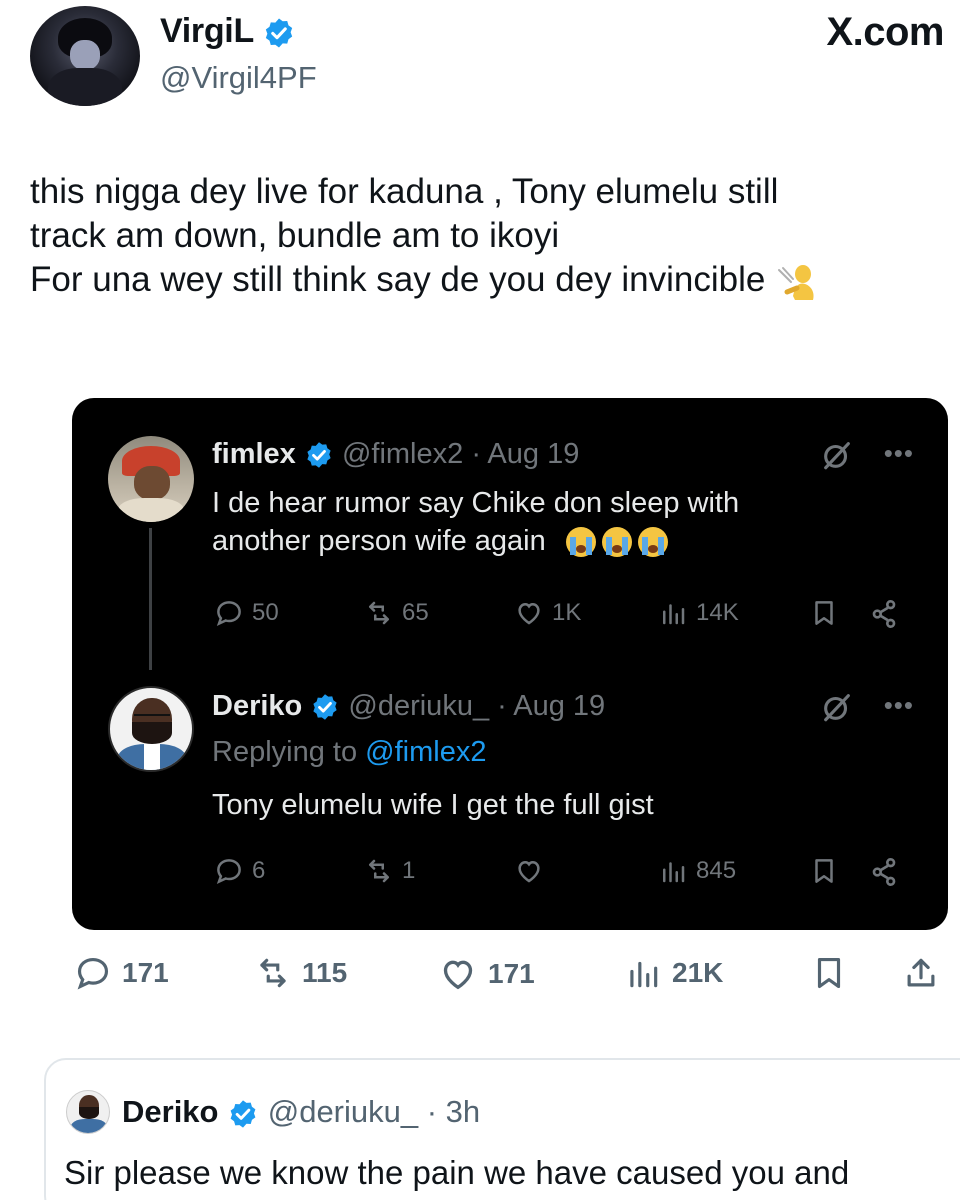  I want to click on repost-count: 1, so click(409, 870).